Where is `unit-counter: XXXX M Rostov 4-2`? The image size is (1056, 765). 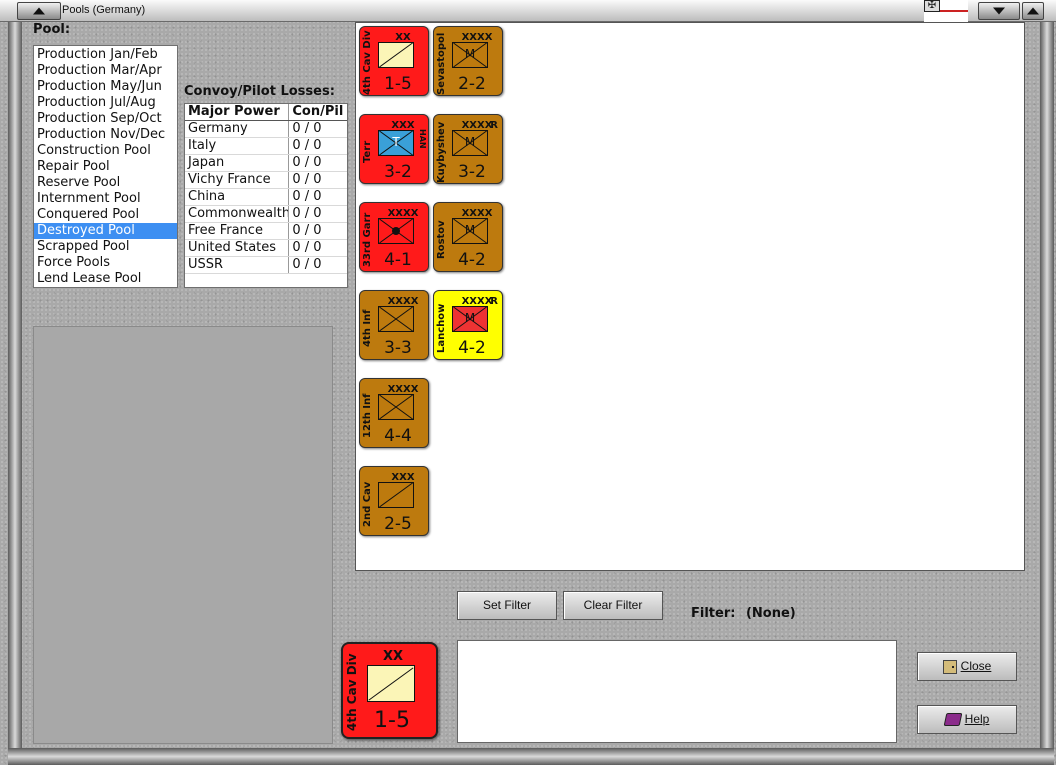
unit-counter: XXXX M Rostov 4-2 is located at coordinates (468, 237).